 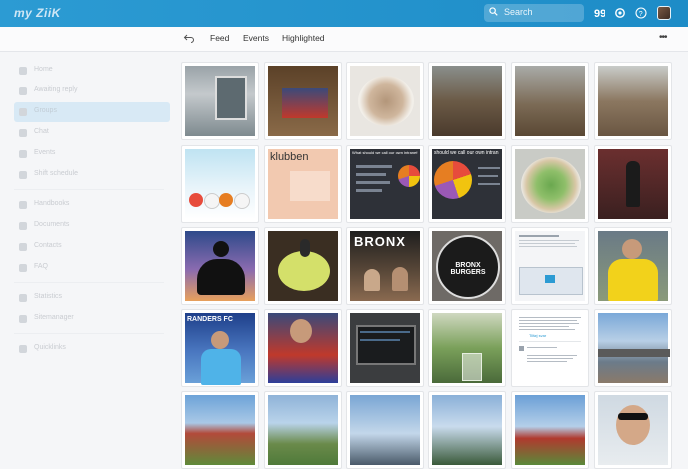 I want to click on sidebar-item-shift-schedule: Shift schedule, so click(x=92, y=175).